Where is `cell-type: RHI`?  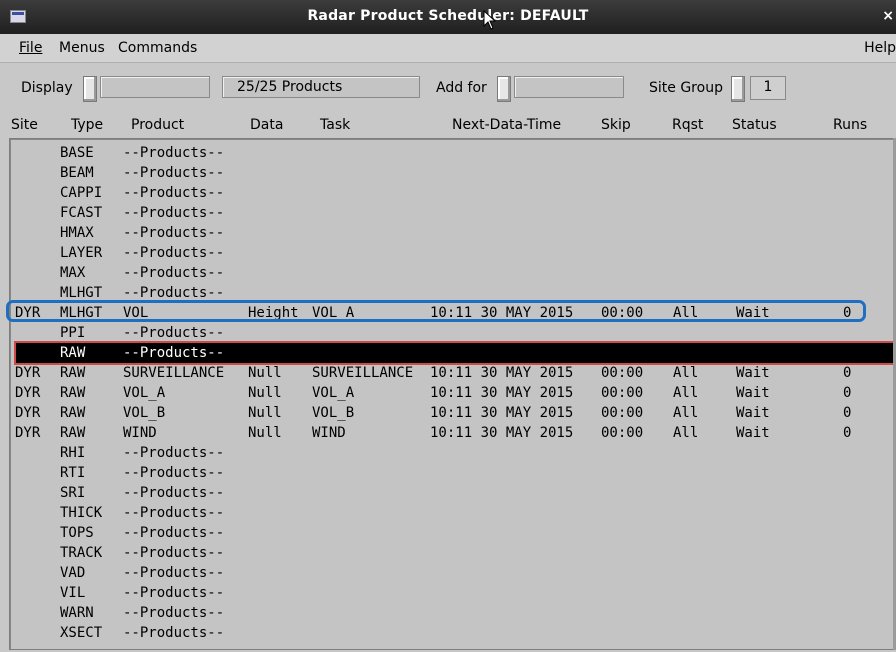
cell-type: RHI is located at coordinates (73, 453).